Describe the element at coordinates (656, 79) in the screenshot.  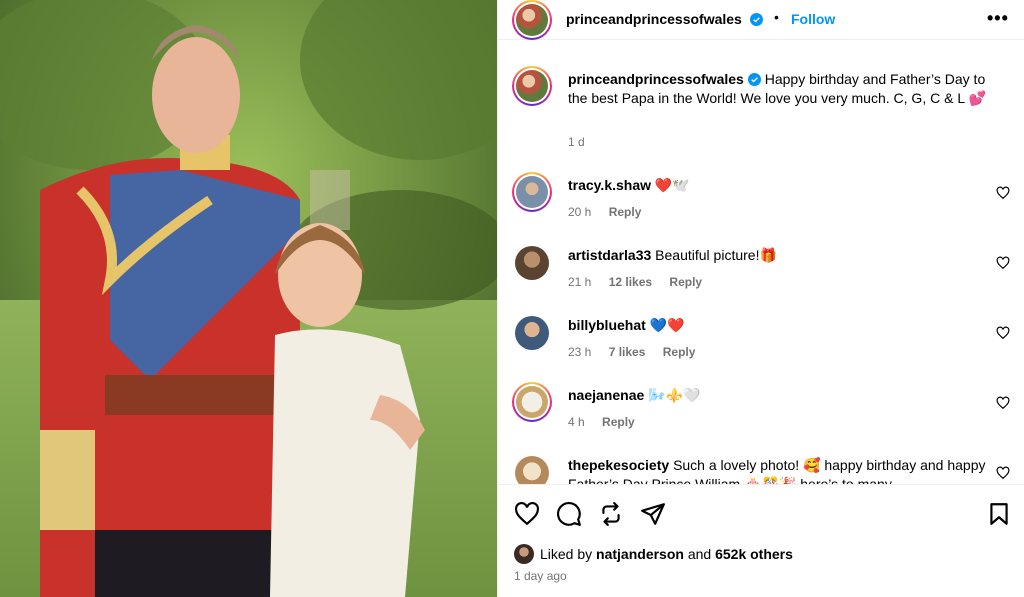
I see `caption-username: princeandprincessofwales` at that location.